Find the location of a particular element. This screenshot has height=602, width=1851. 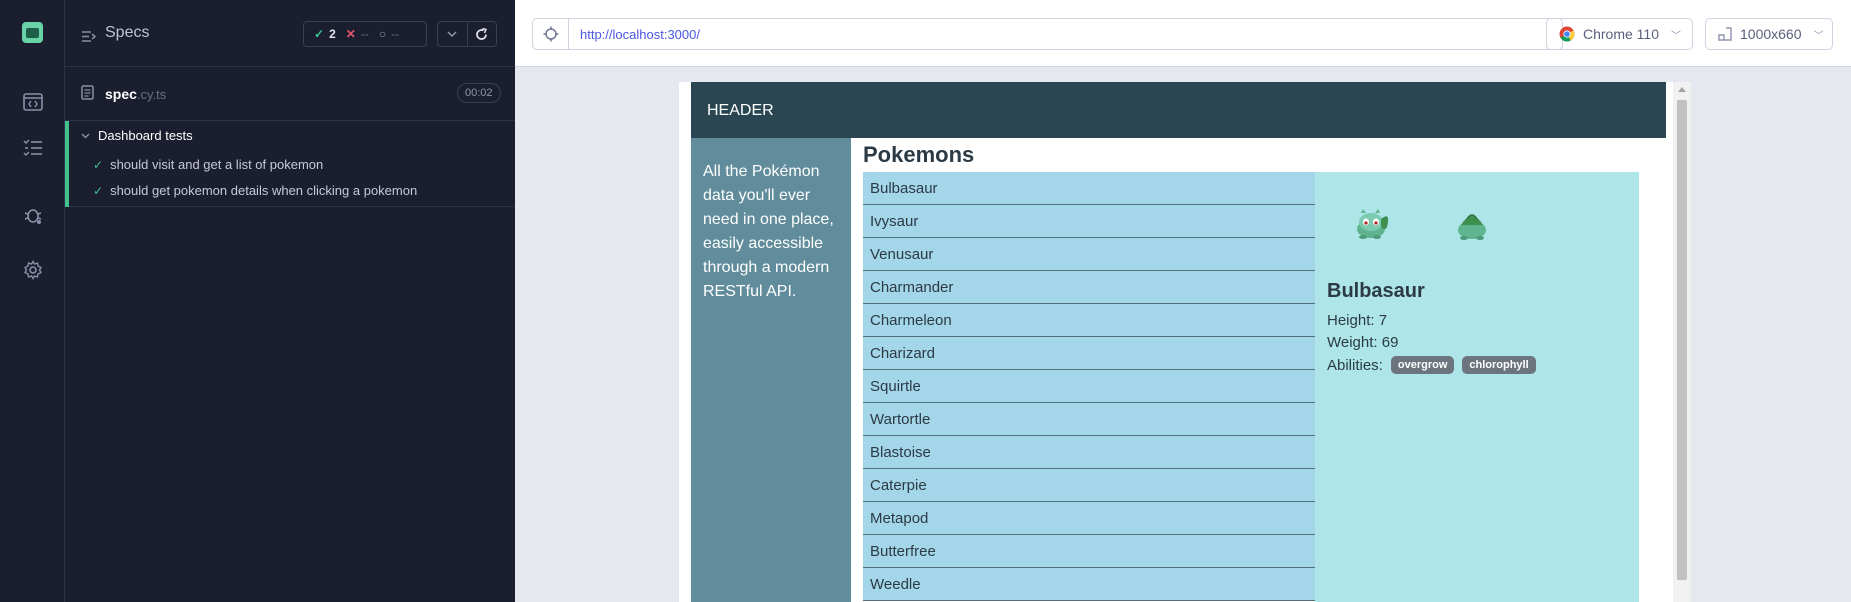

document-icon is located at coordinates (87, 94).